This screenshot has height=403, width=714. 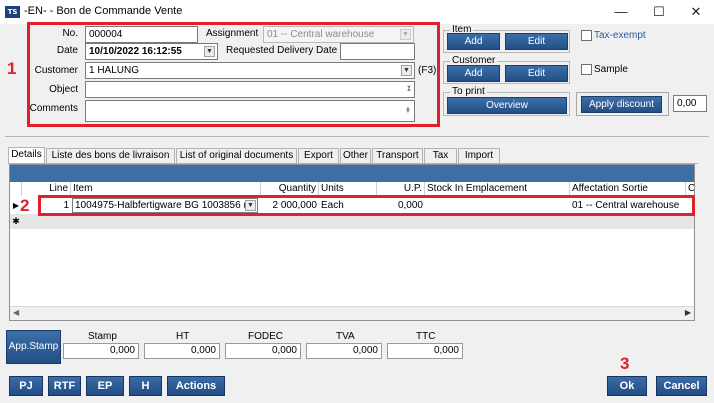 I want to click on new-row: ✱, so click(x=352, y=221).